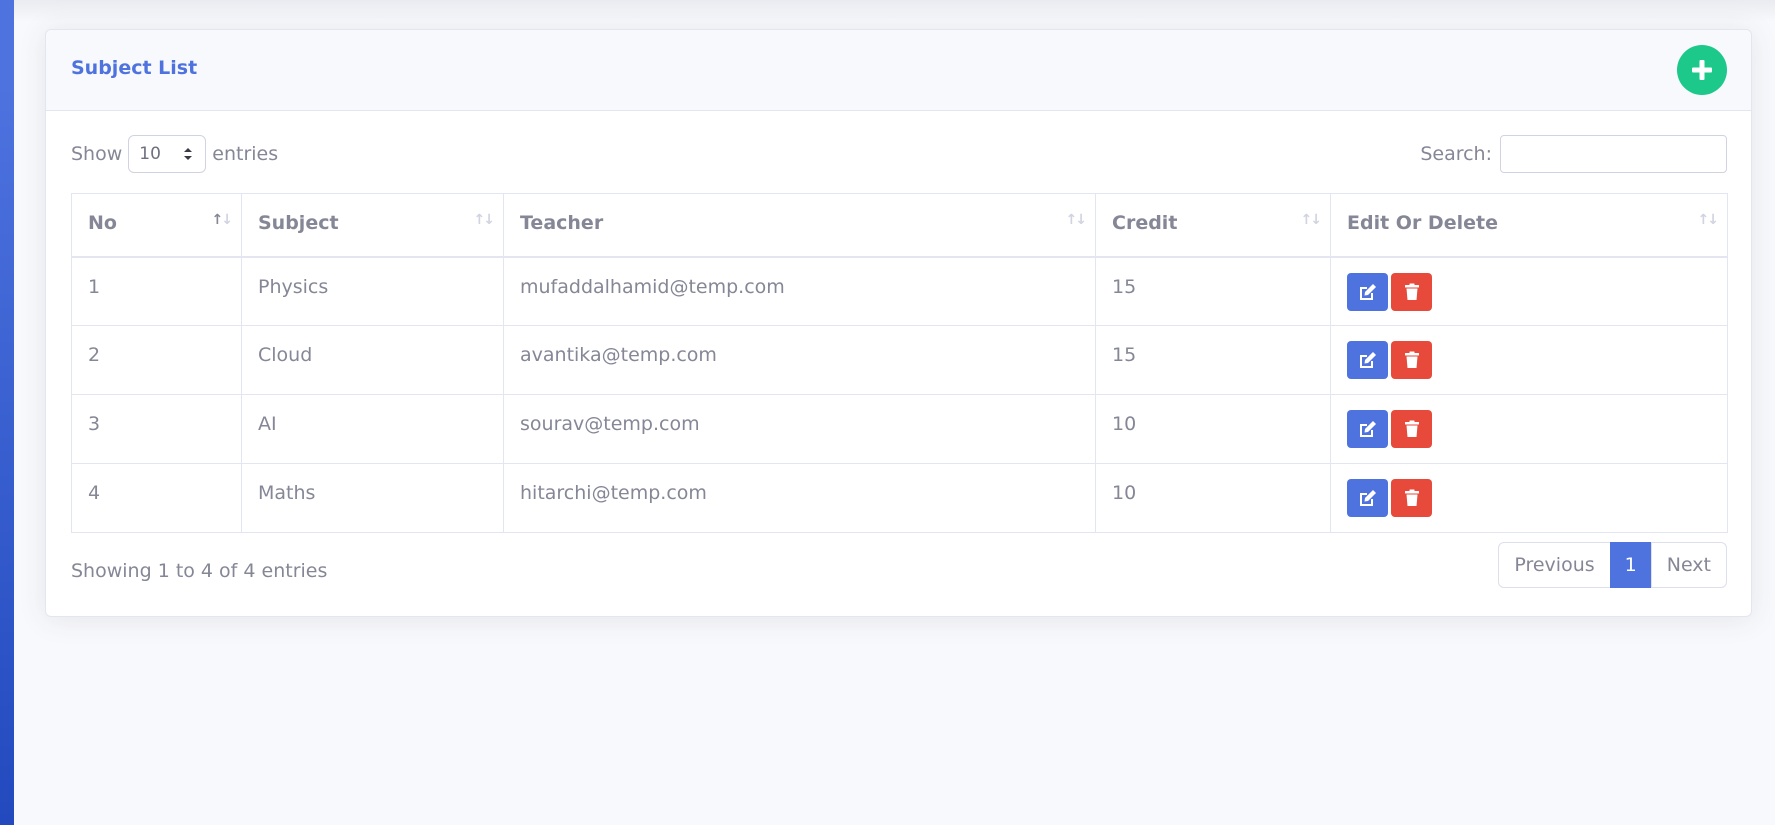 The image size is (1775, 825). I want to click on cell-subject: Maths, so click(372, 498).